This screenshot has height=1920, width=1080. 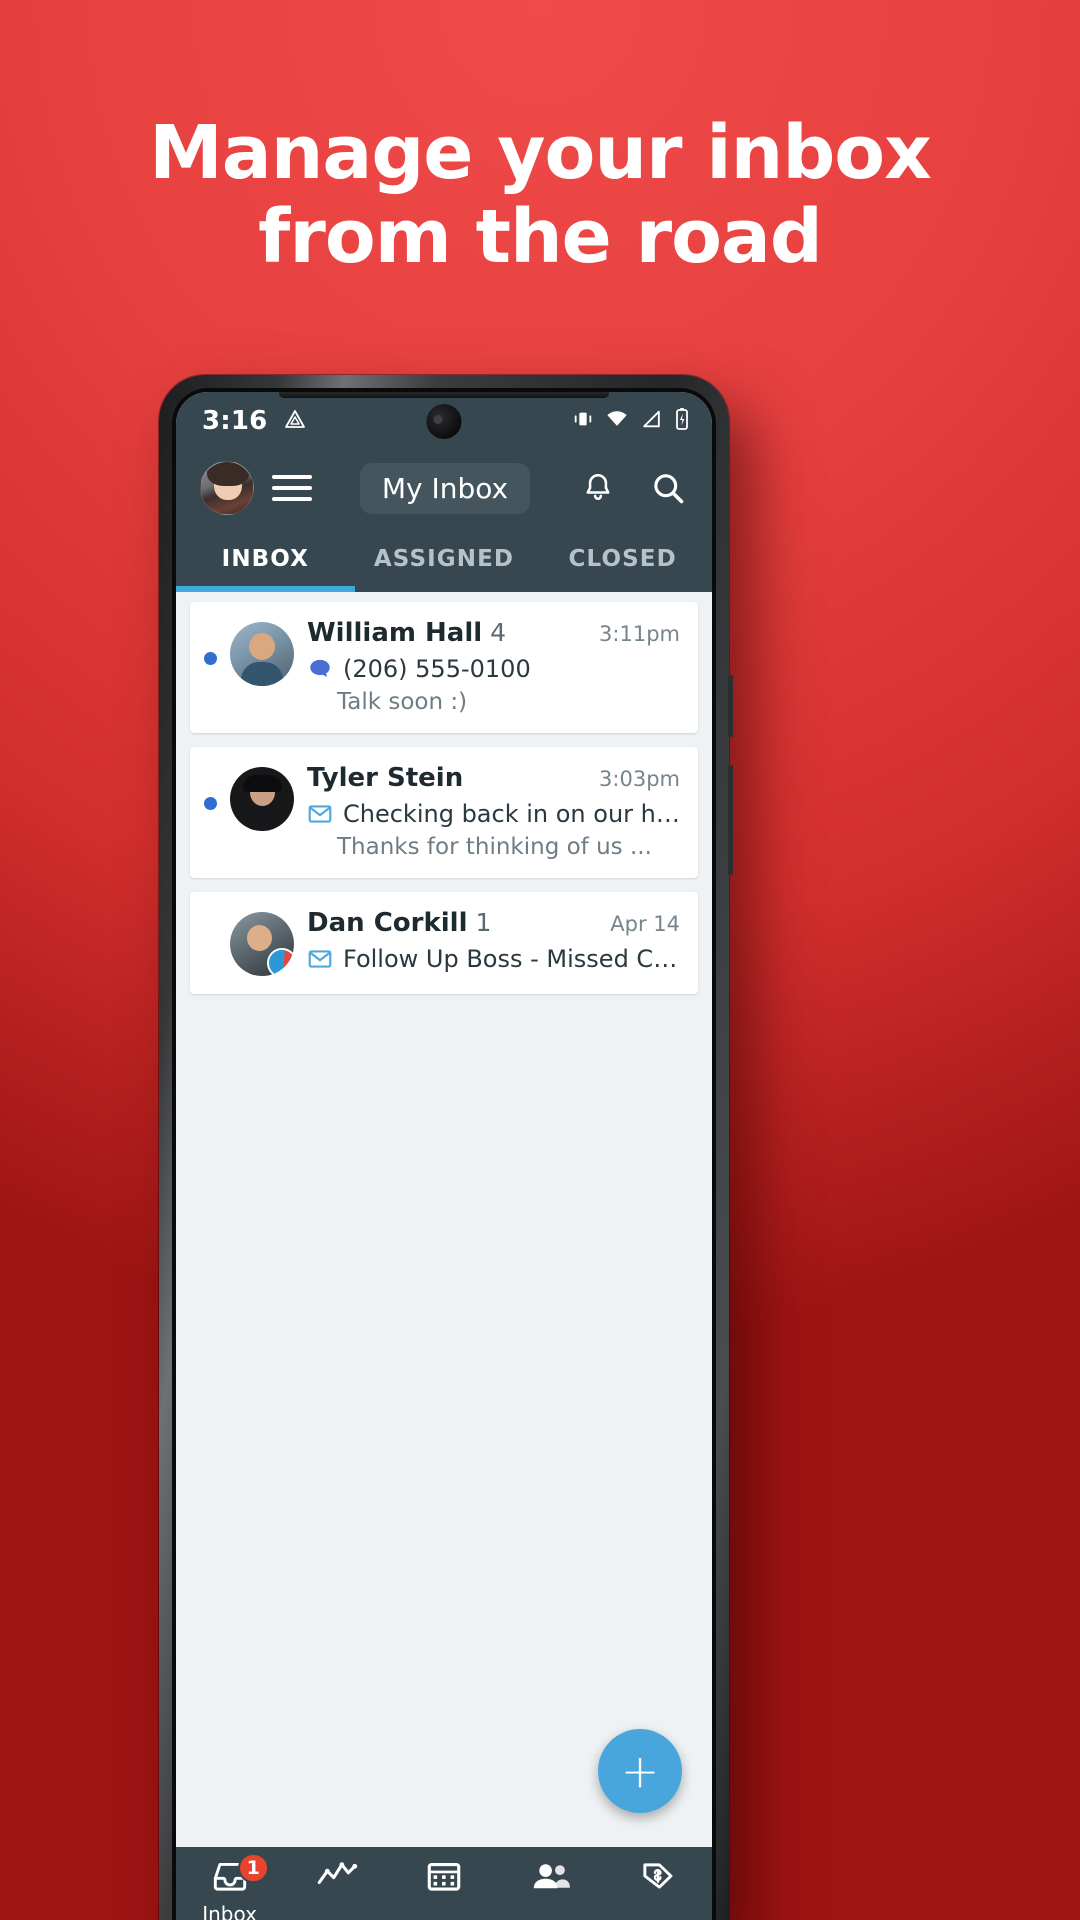 What do you see at coordinates (540, 236) in the screenshot?
I see `headline-line-2: from the road` at bounding box center [540, 236].